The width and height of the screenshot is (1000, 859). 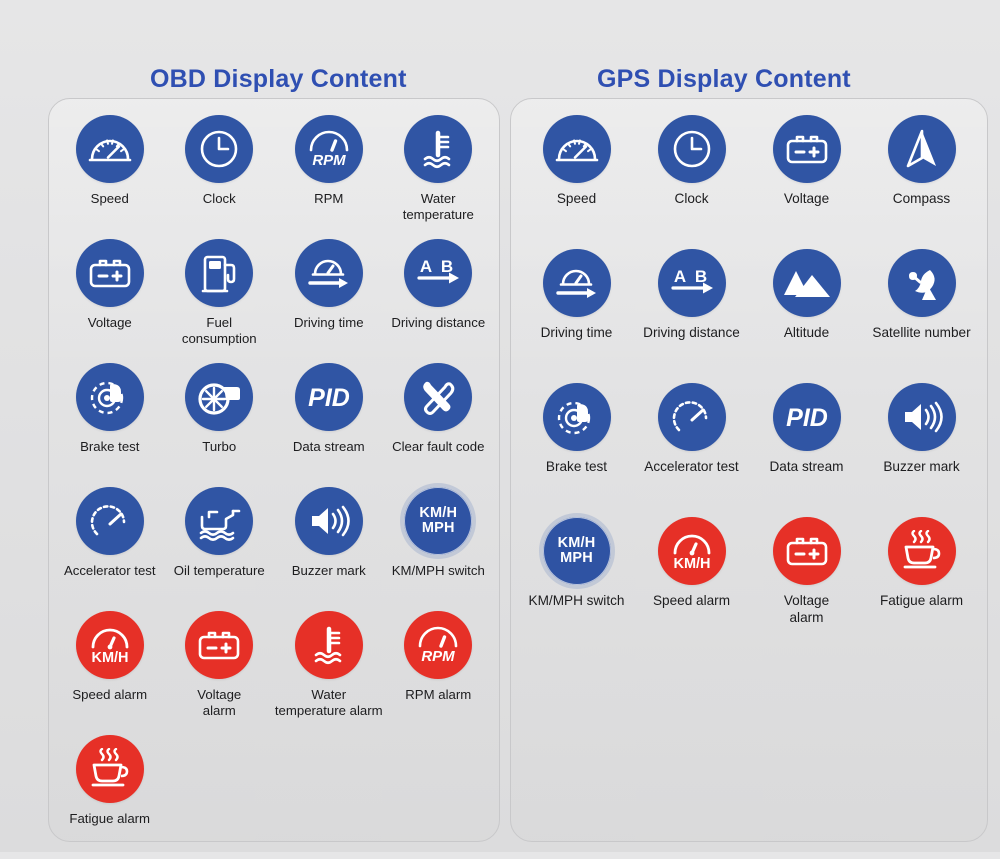 I want to click on feature-cell: Water temperature, so click(x=439, y=177).